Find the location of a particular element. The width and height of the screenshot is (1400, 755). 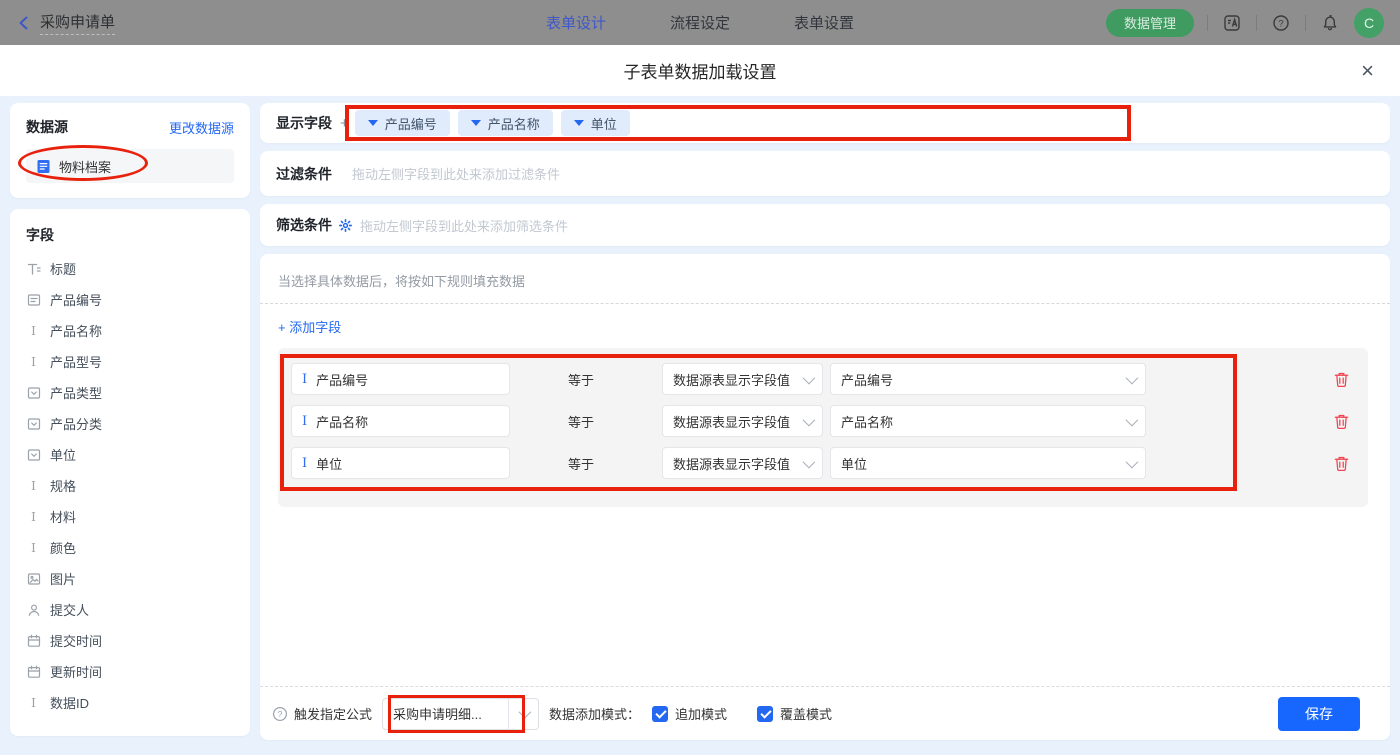

save-button: 保存 is located at coordinates (1319, 713).